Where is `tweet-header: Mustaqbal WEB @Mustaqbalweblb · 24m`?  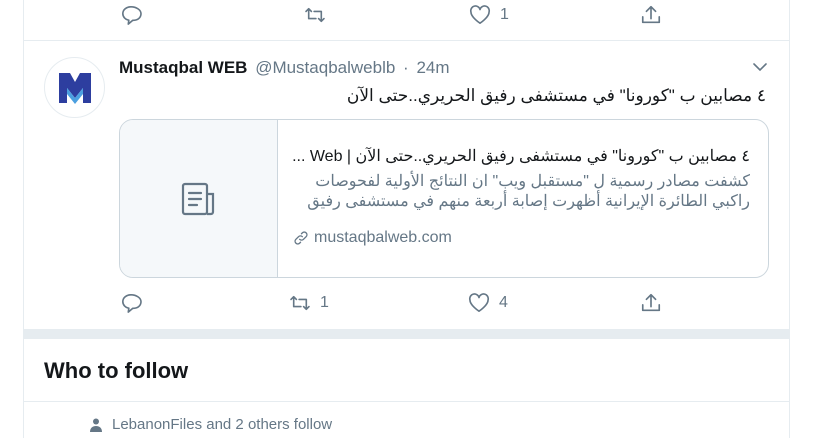 tweet-header: Mustaqbal WEB @Mustaqbalweblb · 24m is located at coordinates (284, 68).